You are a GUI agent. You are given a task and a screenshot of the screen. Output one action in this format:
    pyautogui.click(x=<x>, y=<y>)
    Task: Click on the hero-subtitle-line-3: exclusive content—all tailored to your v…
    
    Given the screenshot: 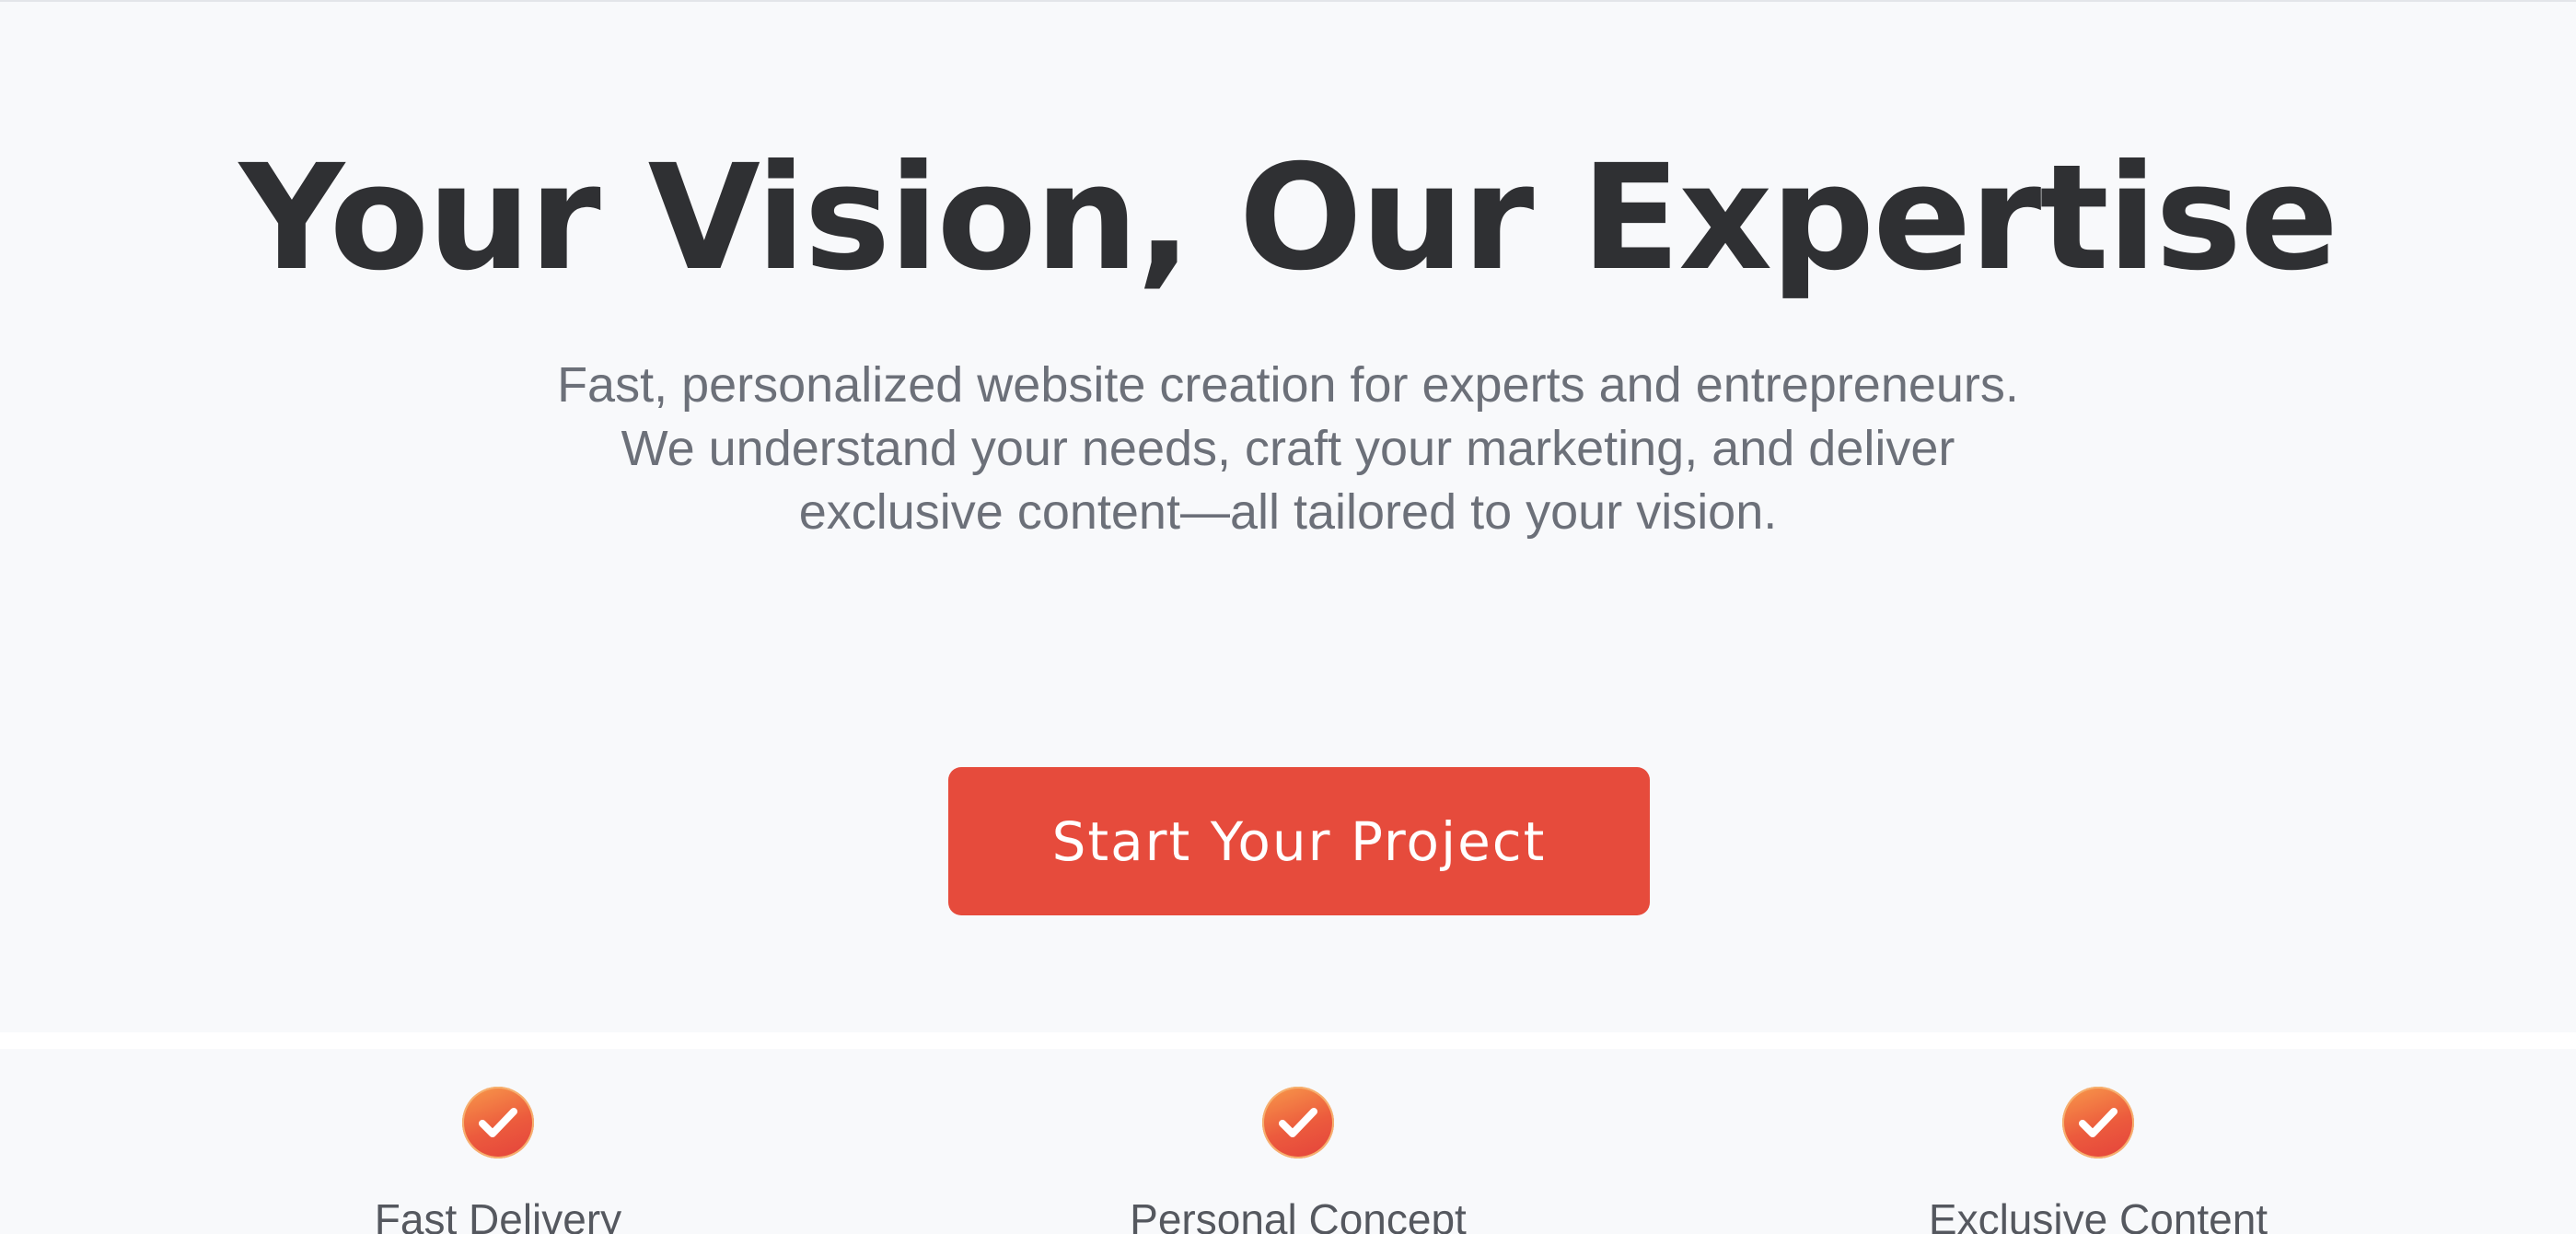 What is the action you would take?
    pyautogui.click(x=1288, y=512)
    